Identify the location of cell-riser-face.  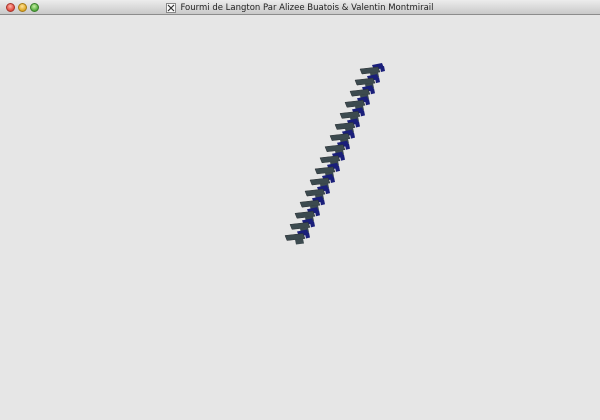
(299, 241).